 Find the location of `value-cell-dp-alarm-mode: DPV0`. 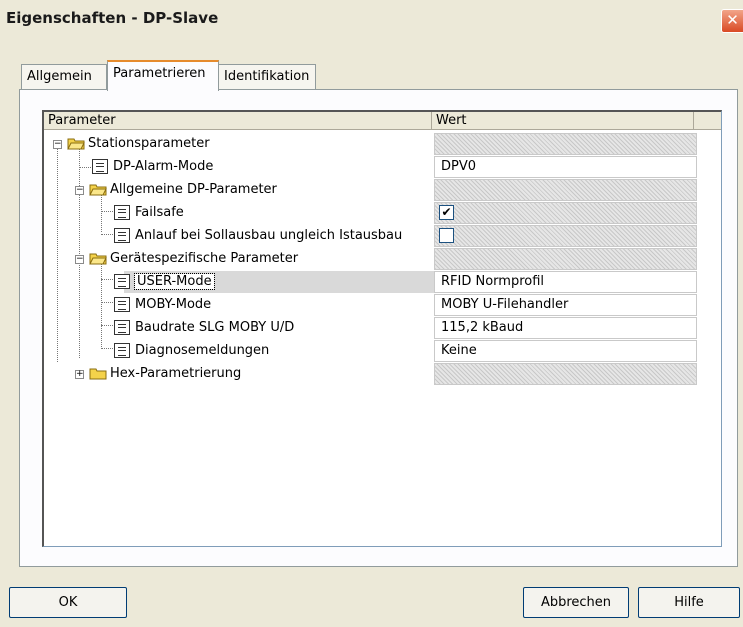

value-cell-dp-alarm-mode: DPV0 is located at coordinates (565, 167).